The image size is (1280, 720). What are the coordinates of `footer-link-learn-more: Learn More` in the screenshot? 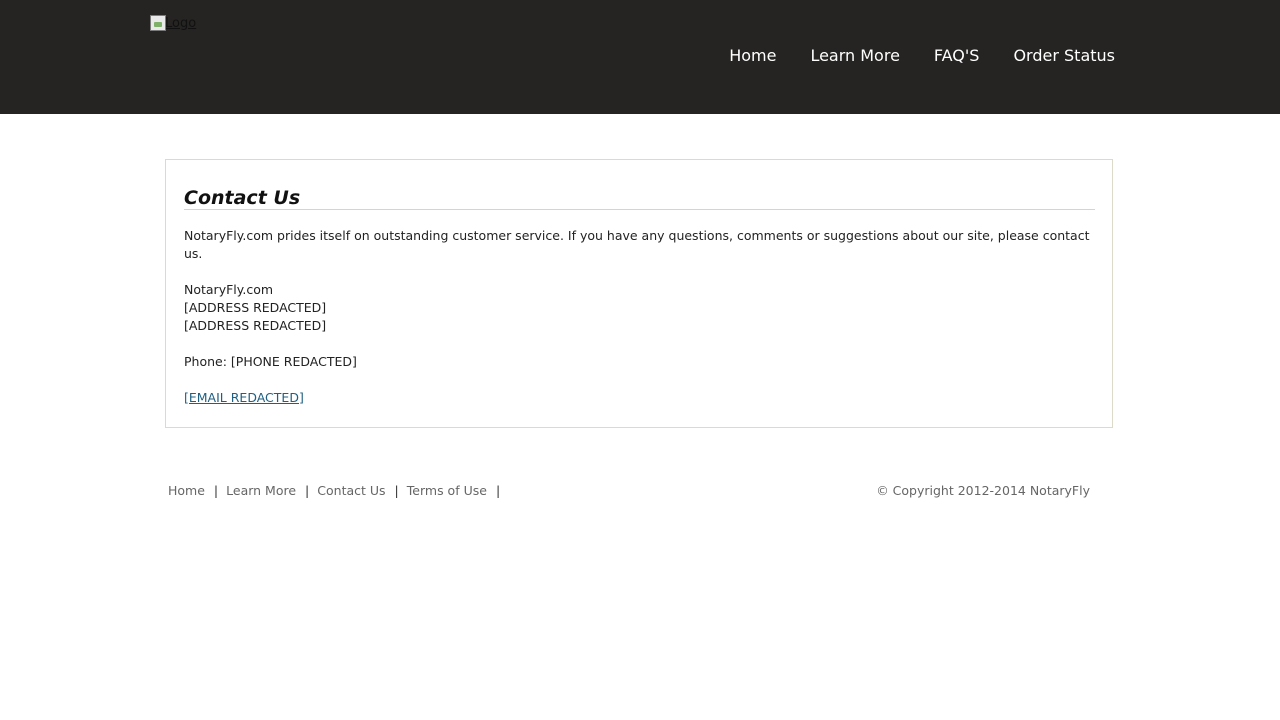 It's located at (261, 490).